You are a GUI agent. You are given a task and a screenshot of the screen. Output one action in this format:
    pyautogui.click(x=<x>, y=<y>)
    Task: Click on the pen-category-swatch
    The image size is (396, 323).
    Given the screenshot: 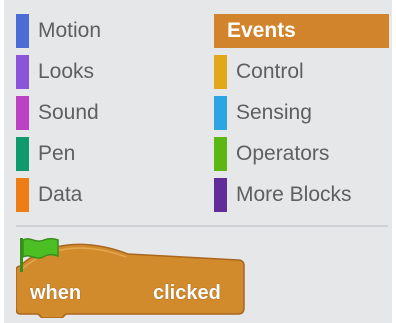 What is the action you would take?
    pyautogui.click(x=22, y=154)
    